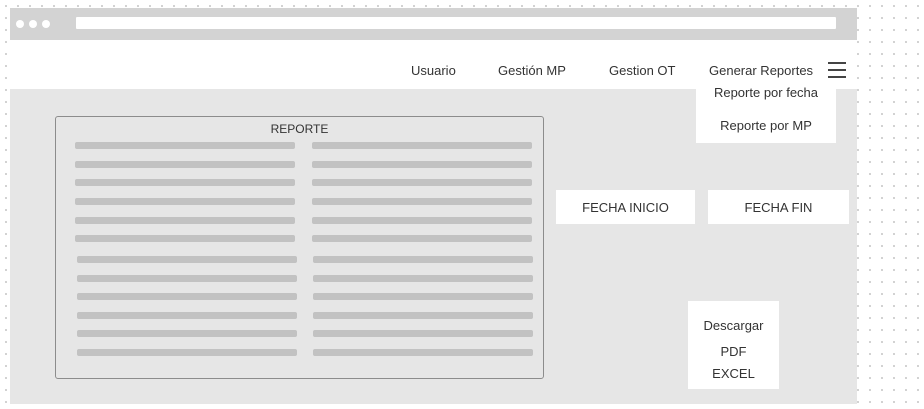 Image resolution: width=924 pixels, height=409 pixels. What do you see at coordinates (299, 129) in the screenshot?
I see `report-title: REPORTE` at bounding box center [299, 129].